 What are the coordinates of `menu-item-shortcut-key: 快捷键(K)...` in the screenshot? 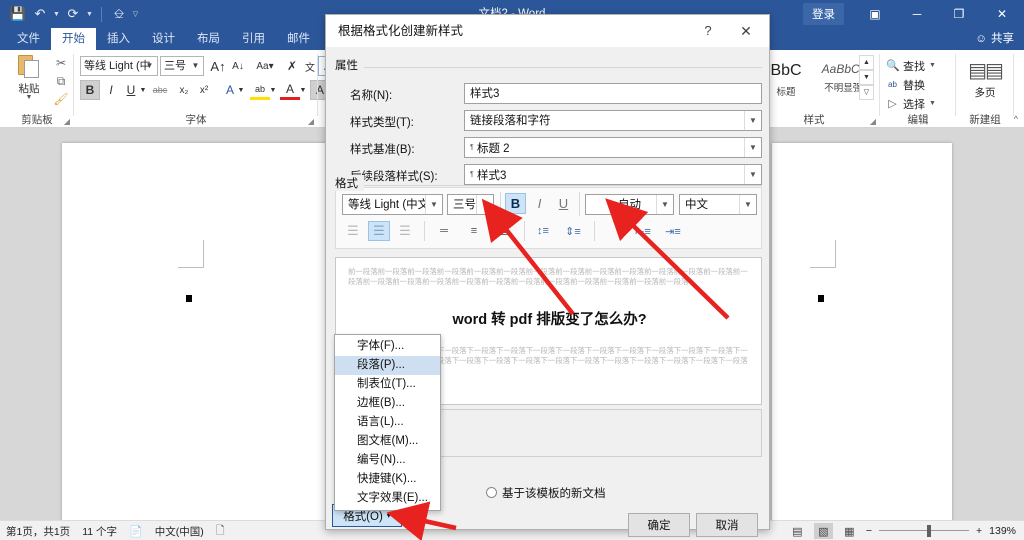 It's located at (387, 479).